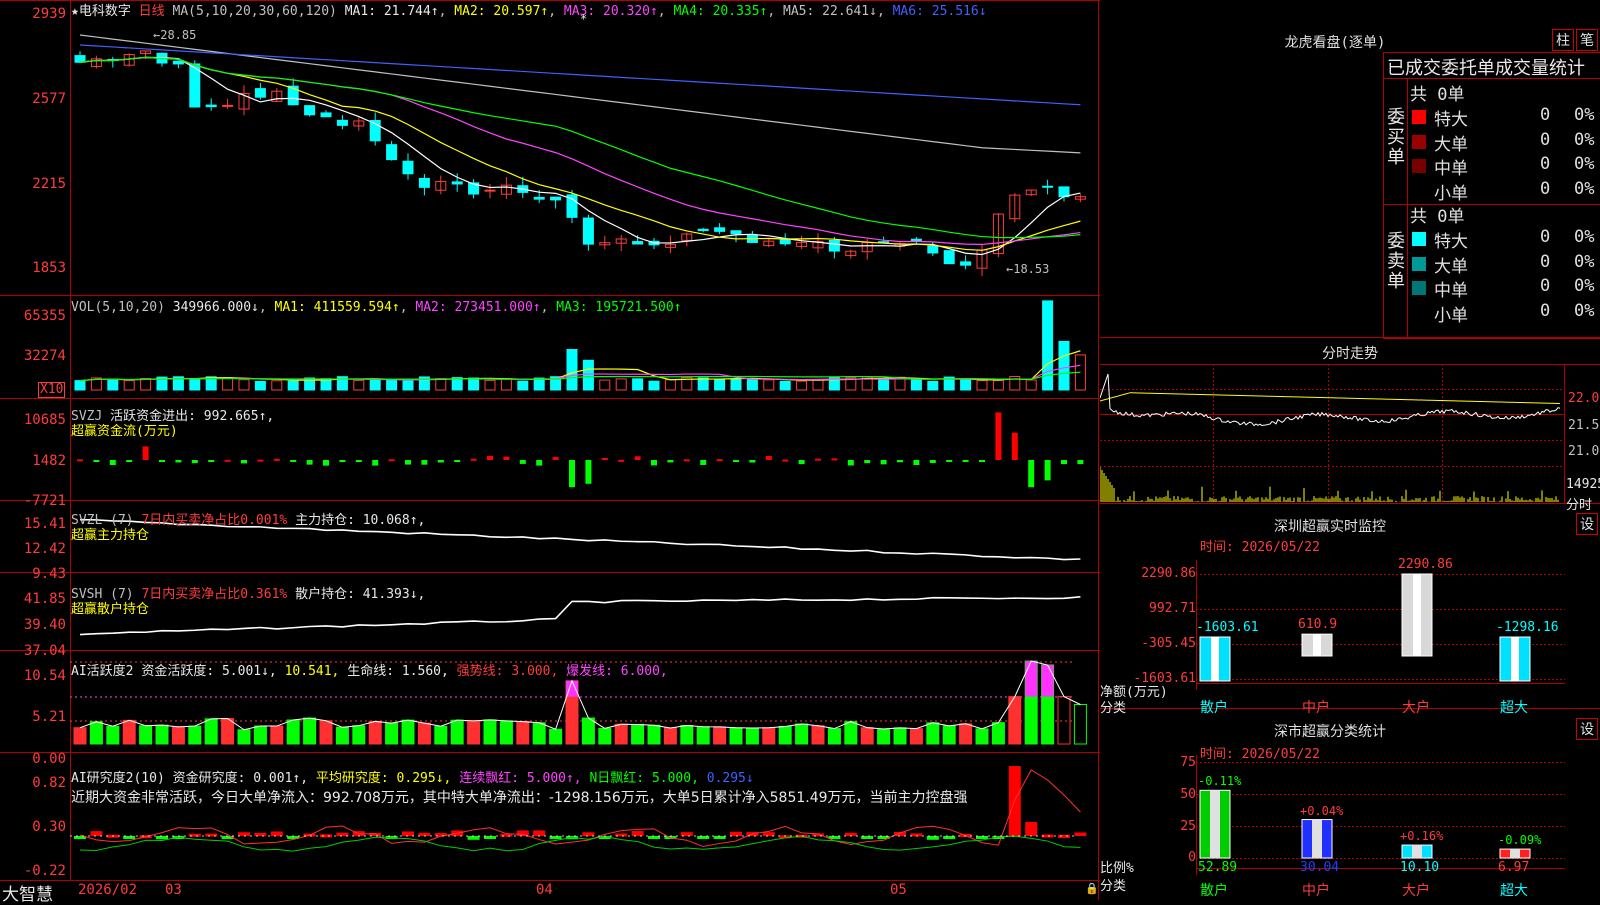 Image resolution: width=1600 pixels, height=905 pixels. Describe the element at coordinates (152, 11) in the screenshot. I see `period-label: 日线` at that location.